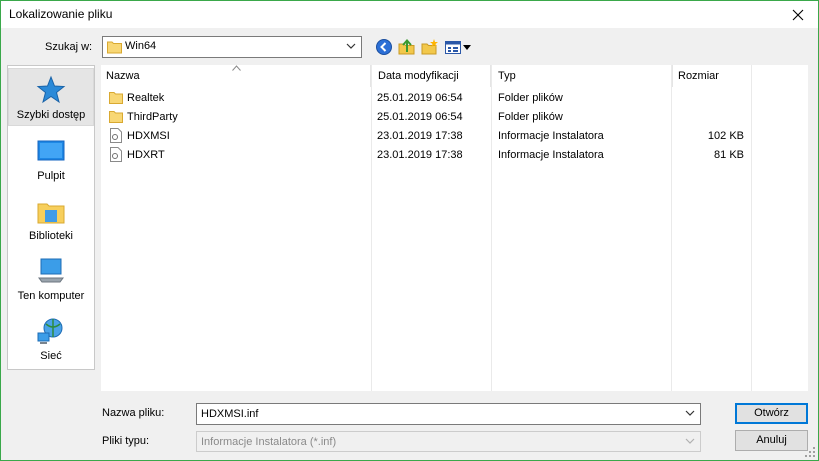 The width and height of the screenshot is (819, 461). Describe the element at coordinates (51, 236) in the screenshot. I see `place-label: Biblioteki` at that location.